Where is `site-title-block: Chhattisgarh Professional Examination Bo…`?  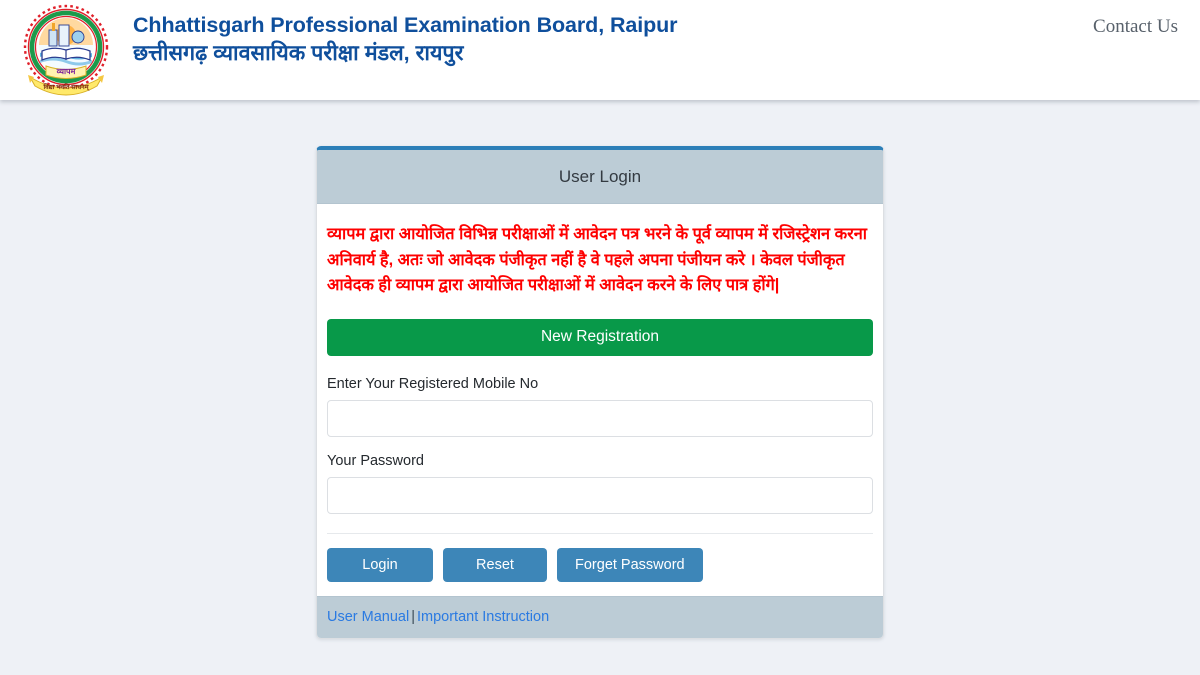
site-title-block: Chhattisgarh Professional Examination Bo… is located at coordinates (405, 40).